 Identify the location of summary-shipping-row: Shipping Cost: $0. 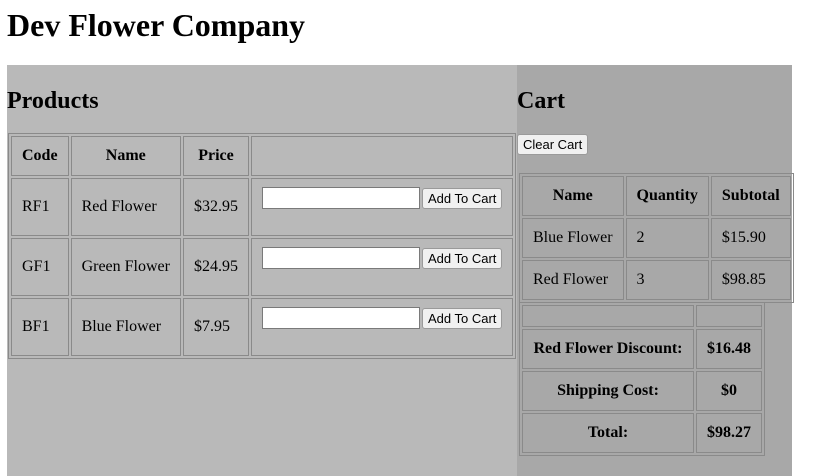
(642, 391).